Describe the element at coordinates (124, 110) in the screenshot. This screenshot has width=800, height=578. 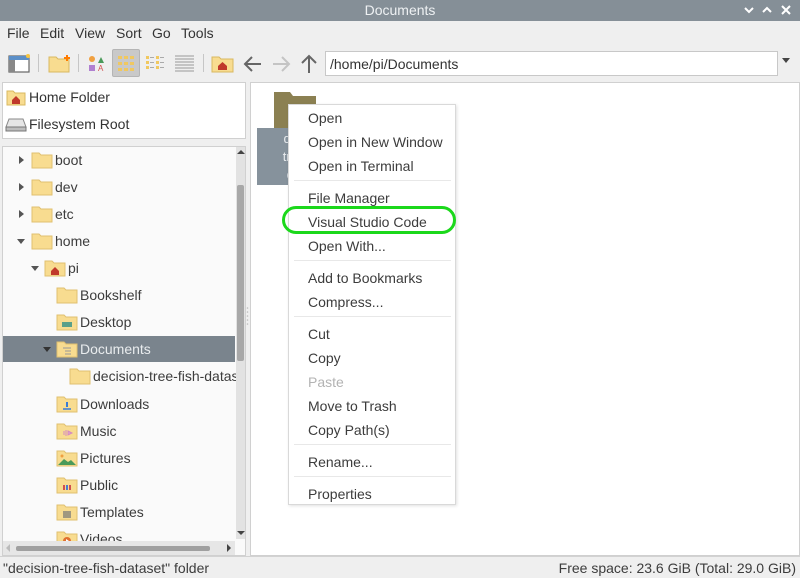
I see `places-panel: Home Folder Filesystem Root` at that location.